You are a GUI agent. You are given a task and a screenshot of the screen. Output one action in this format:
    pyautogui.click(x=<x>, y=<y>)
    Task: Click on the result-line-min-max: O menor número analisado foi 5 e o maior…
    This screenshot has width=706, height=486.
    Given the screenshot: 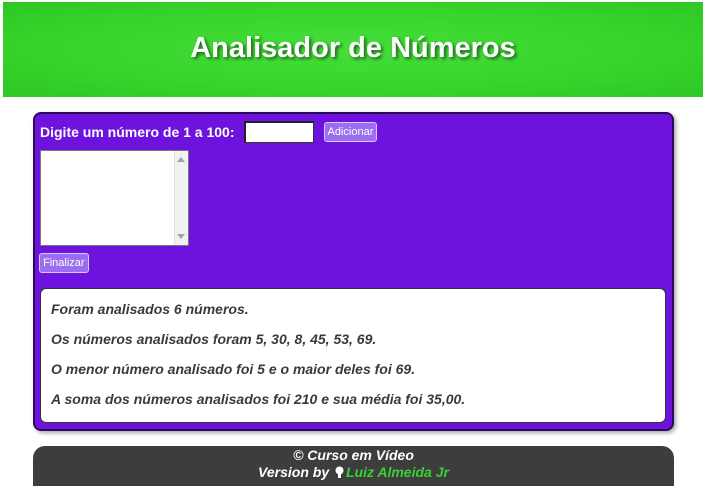 What is the action you would take?
    pyautogui.click(x=233, y=369)
    